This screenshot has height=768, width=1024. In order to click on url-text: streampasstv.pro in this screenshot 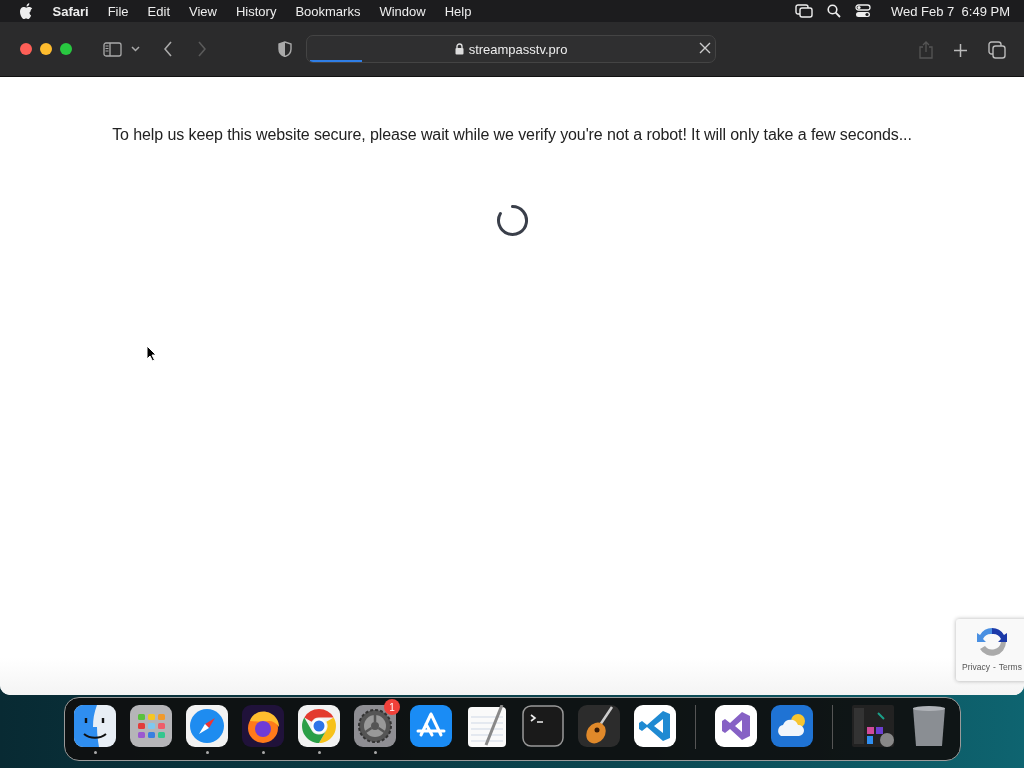, I will do `click(518, 49)`.